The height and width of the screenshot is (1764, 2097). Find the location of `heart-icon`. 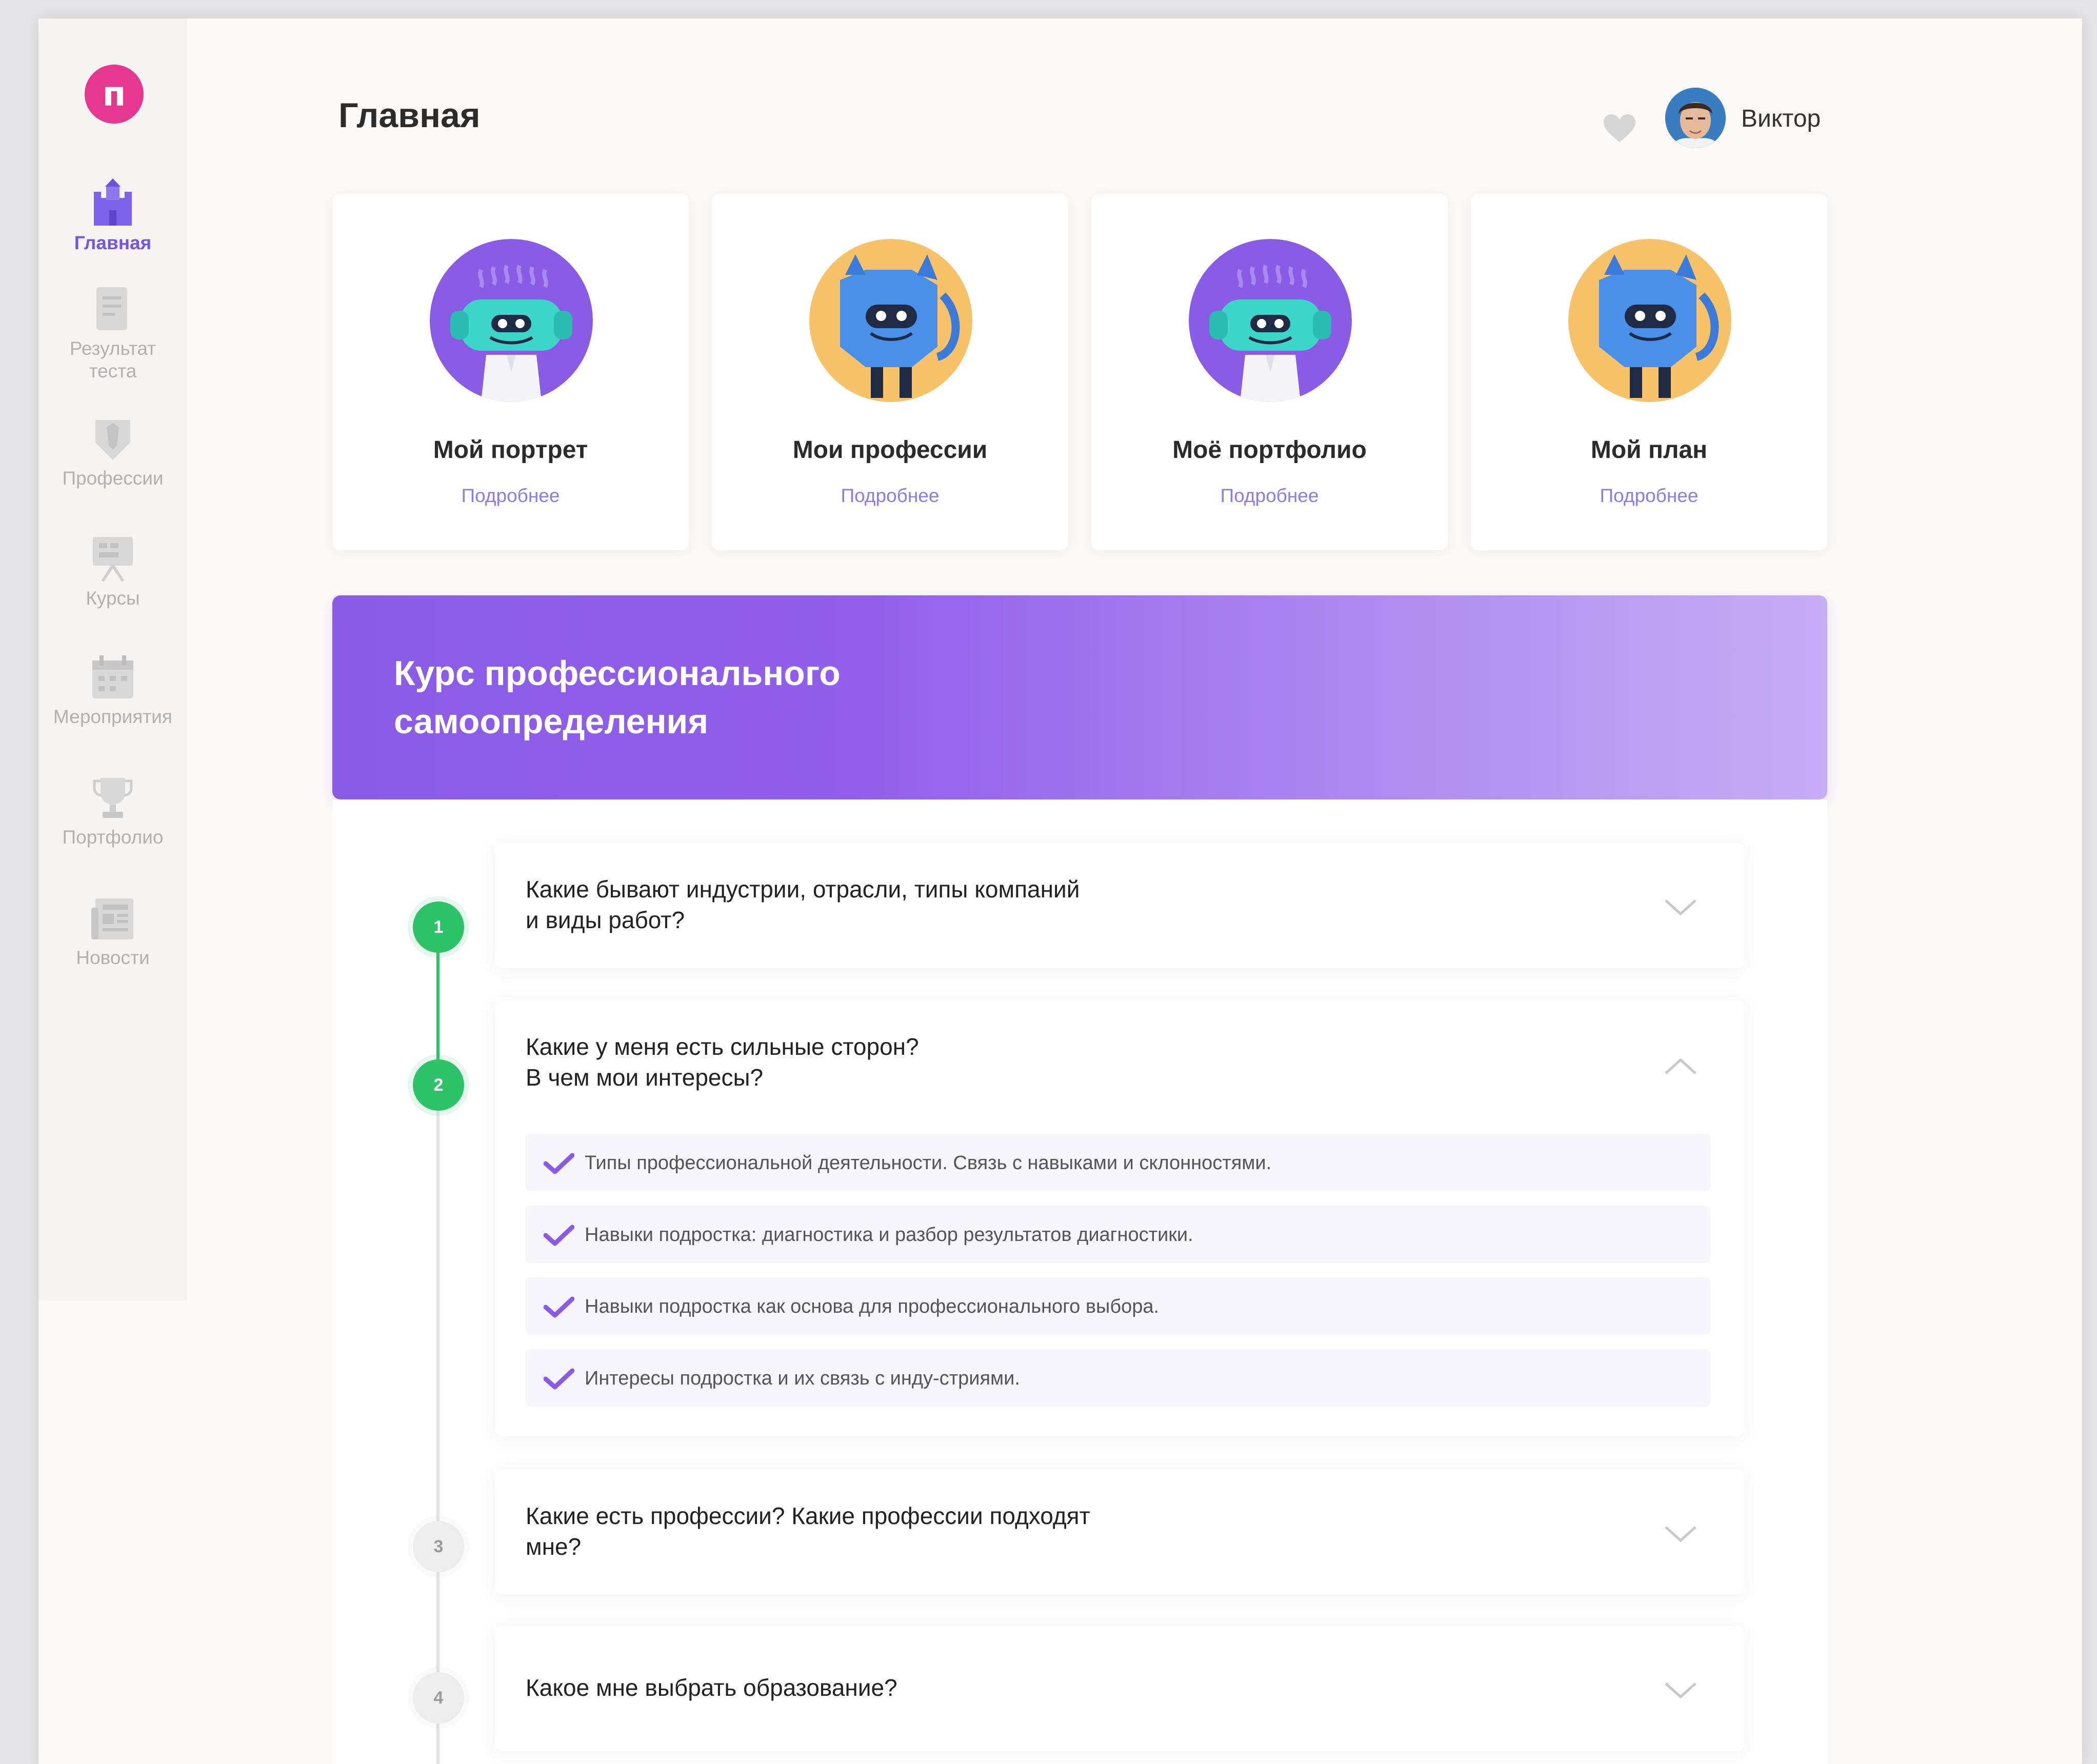

heart-icon is located at coordinates (1619, 128).